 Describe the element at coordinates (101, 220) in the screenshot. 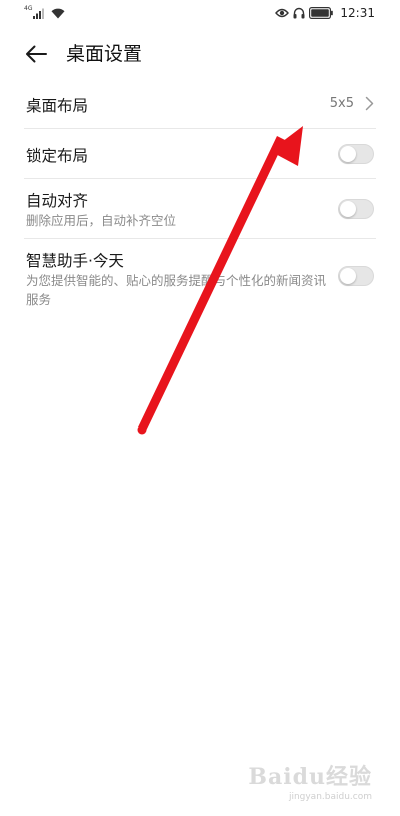

I see `setting-subtitle: 删除应用后，自动补齐空位` at that location.